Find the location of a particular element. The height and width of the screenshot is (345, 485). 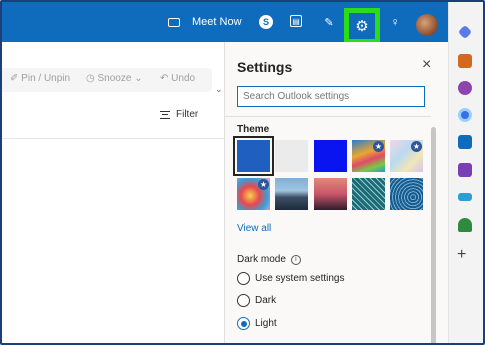

scrollbar is located at coordinates (433, 235).